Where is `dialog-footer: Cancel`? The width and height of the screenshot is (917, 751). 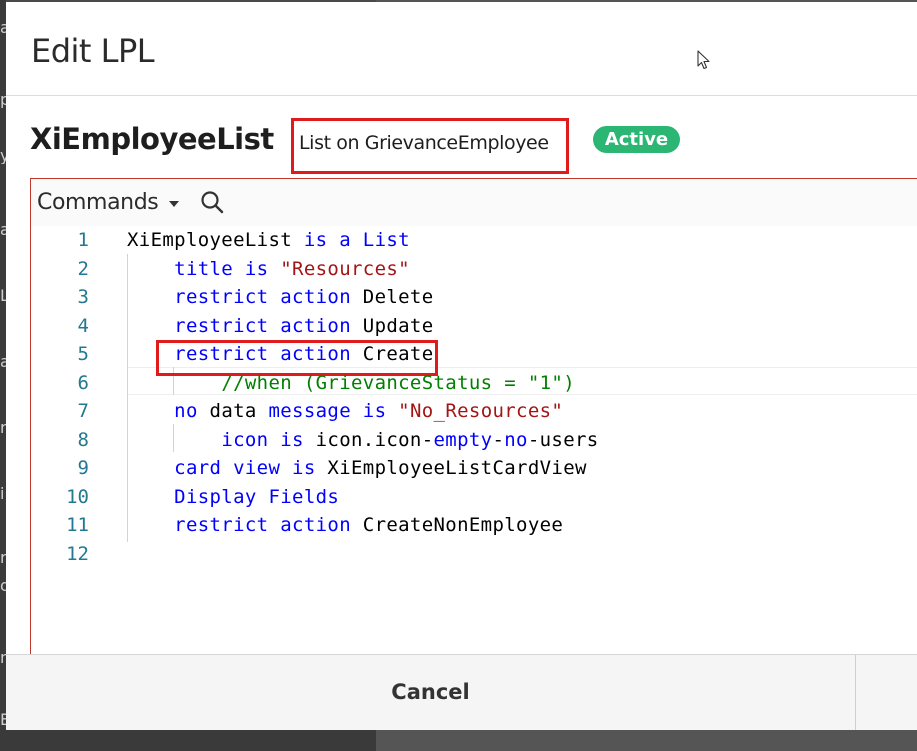 dialog-footer: Cancel is located at coordinates (461, 692).